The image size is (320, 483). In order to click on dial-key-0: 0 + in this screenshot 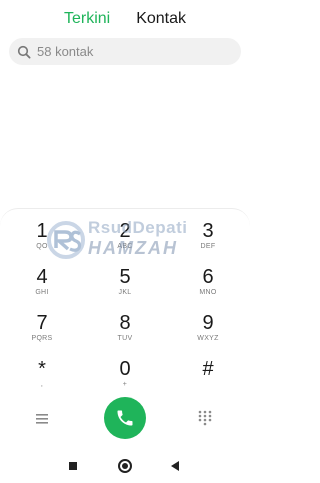, I will do `click(125, 378)`.